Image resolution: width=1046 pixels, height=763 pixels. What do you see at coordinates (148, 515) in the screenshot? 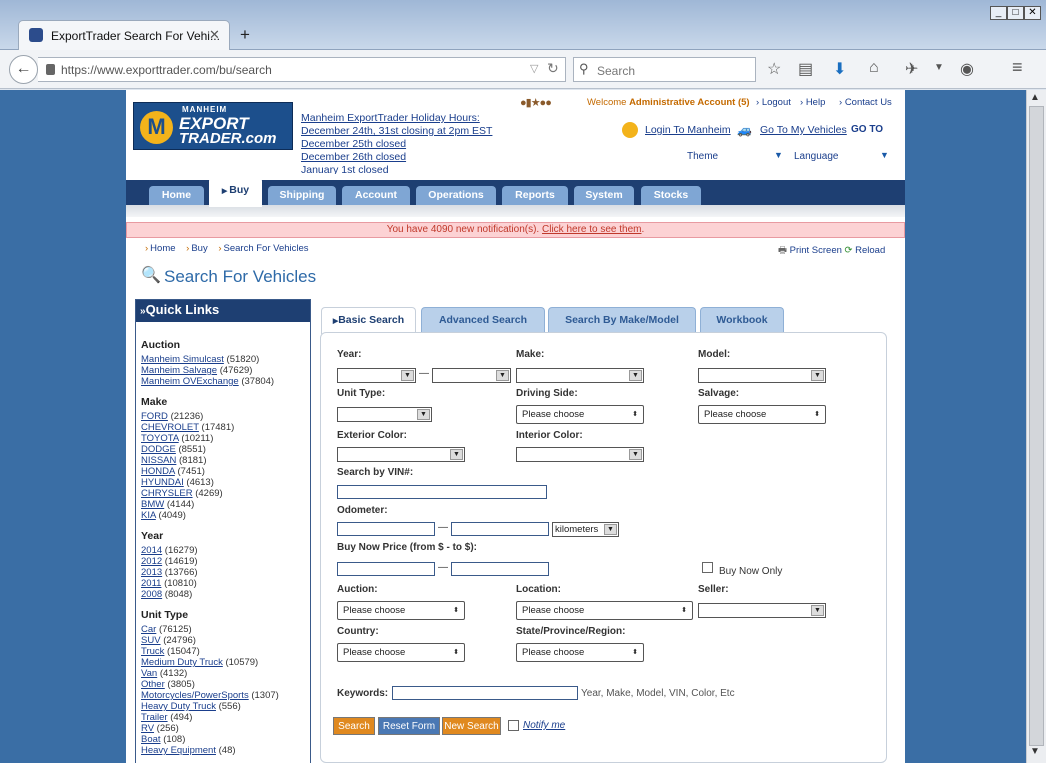
I see `quick-link: KIA` at bounding box center [148, 515].